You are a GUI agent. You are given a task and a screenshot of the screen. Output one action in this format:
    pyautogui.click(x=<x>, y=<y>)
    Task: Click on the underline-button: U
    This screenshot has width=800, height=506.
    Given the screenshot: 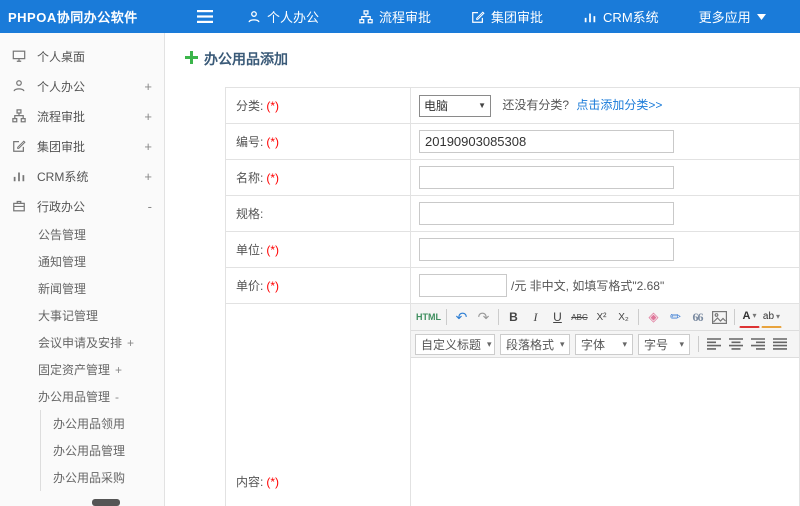 What is the action you would take?
    pyautogui.click(x=557, y=317)
    